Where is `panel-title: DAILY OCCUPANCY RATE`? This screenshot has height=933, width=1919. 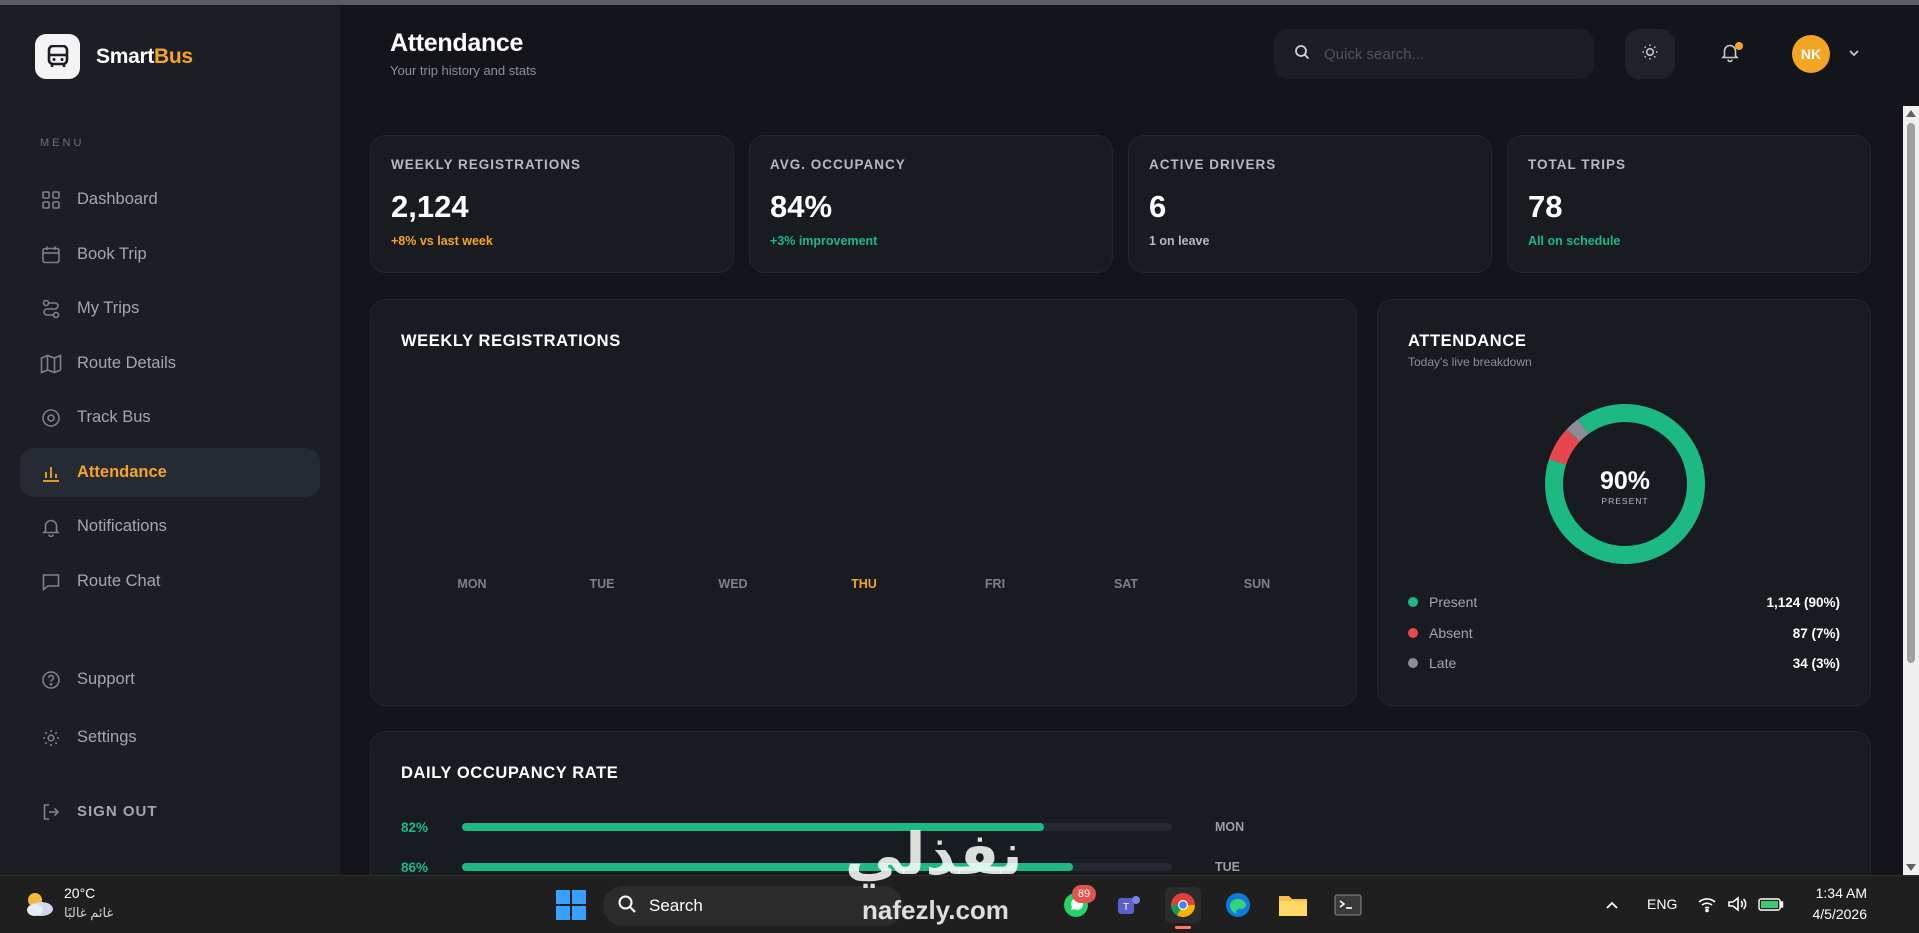 panel-title: DAILY OCCUPANCY RATE is located at coordinates (510, 773).